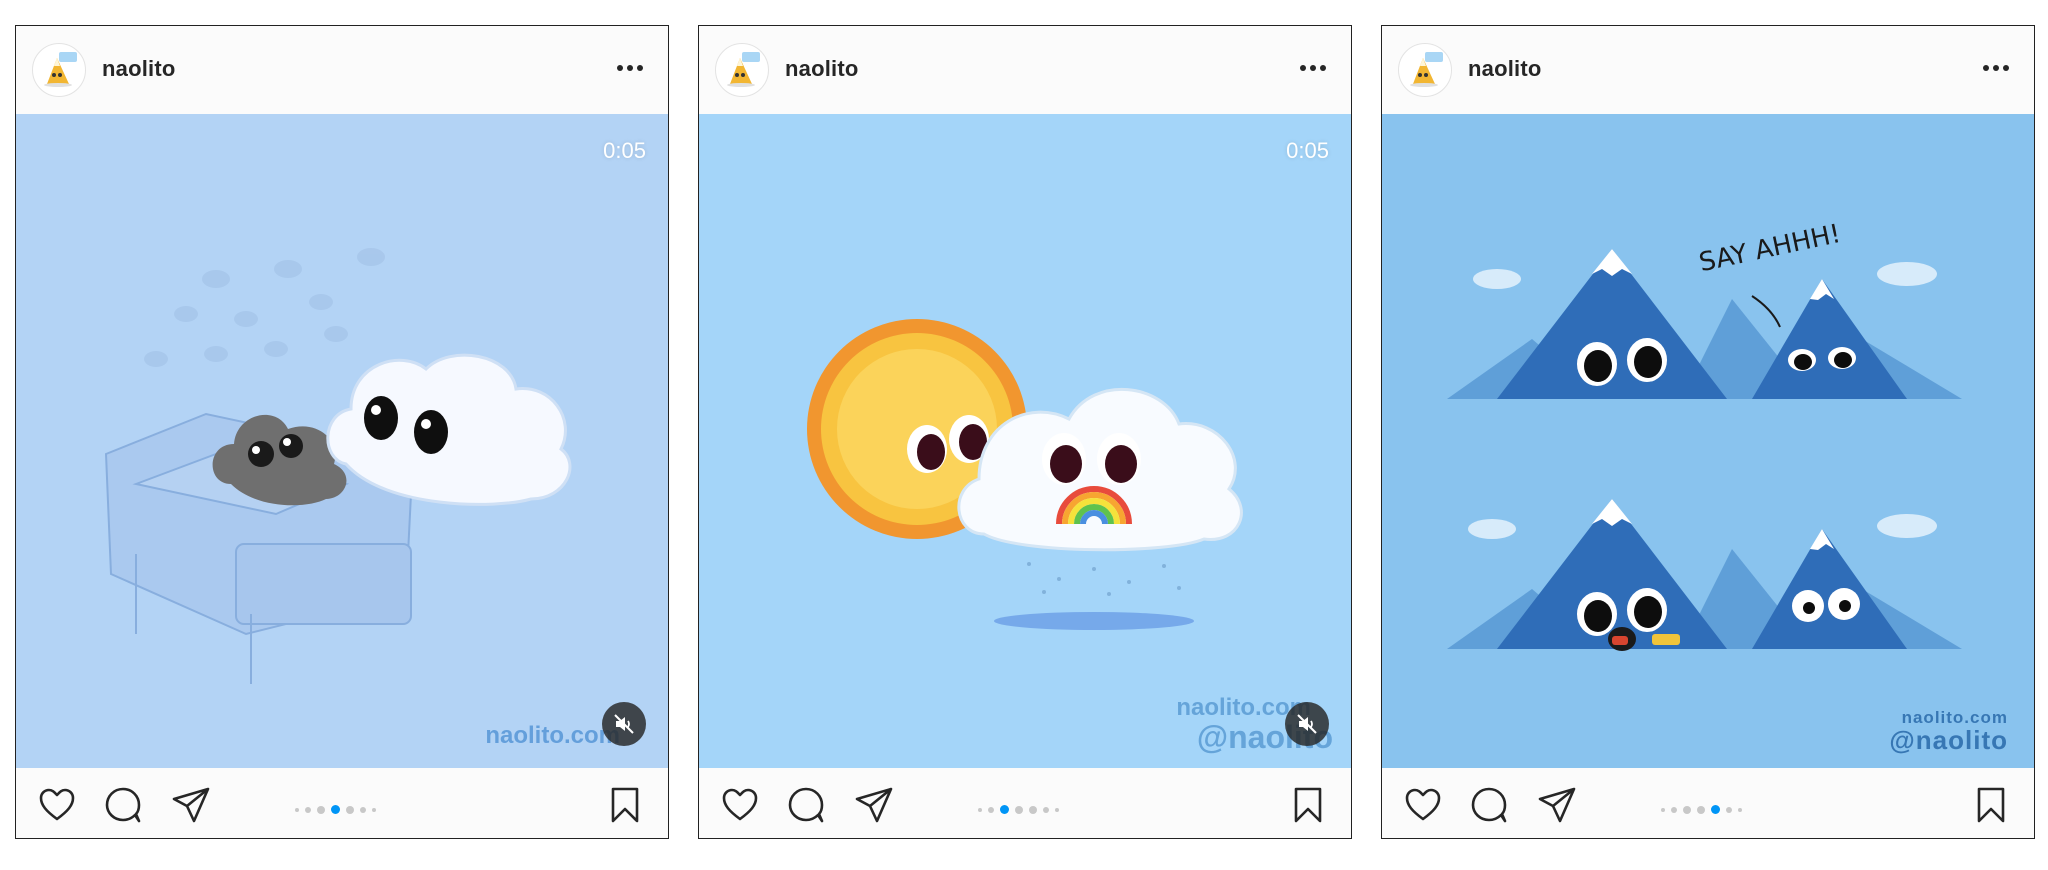 Image resolution: width=2048 pixels, height=870 pixels. Describe the element at coordinates (1770, 248) in the screenshot. I see `speech-text: SAY AHHH!` at that location.